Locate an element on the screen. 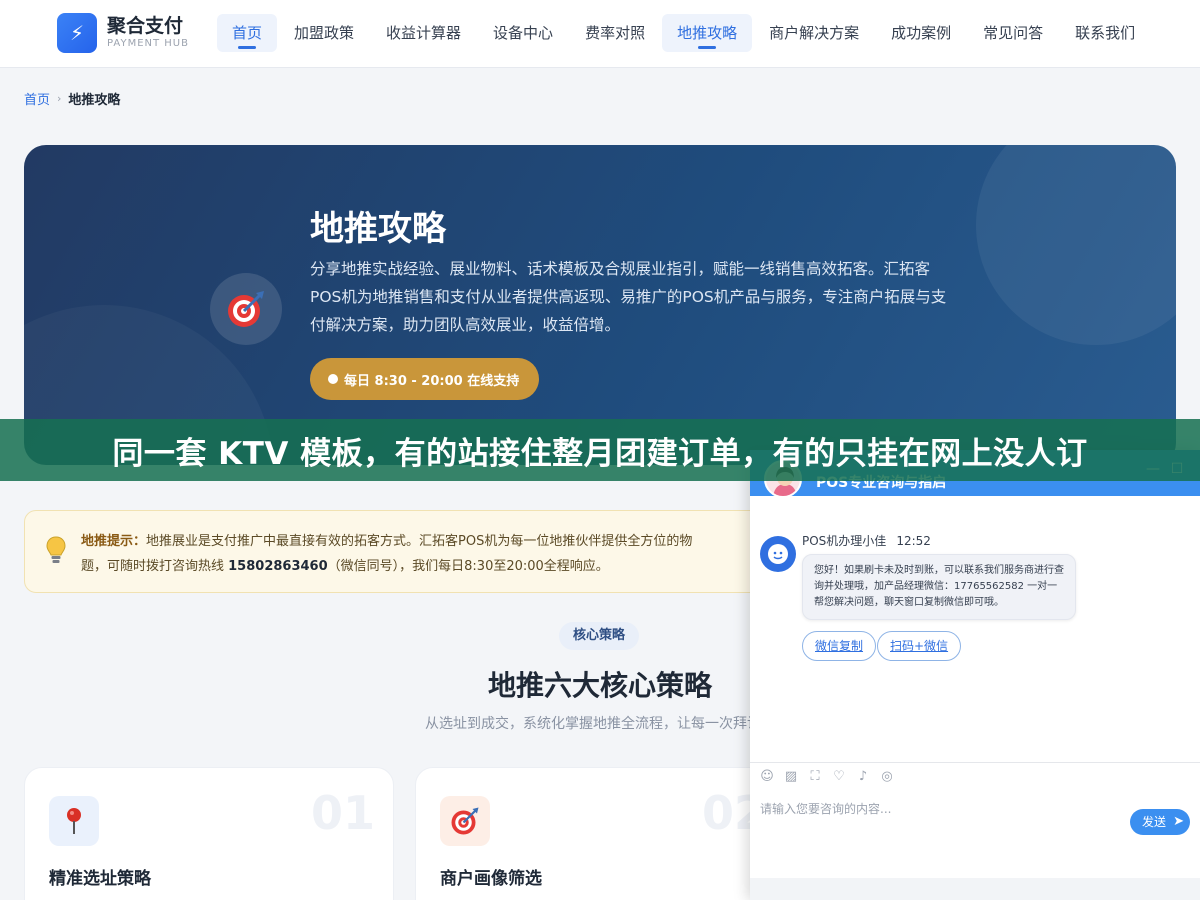 The image size is (1200, 900). send-label: 发送 is located at coordinates (1154, 822).